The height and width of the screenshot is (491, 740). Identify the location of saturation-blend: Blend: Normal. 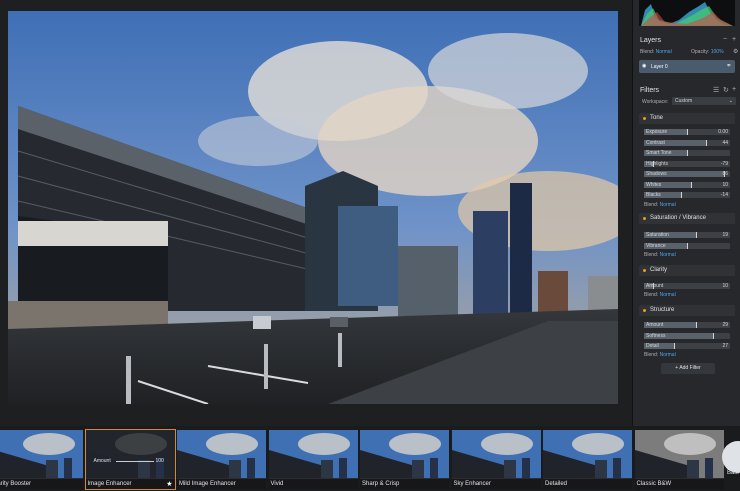
(660, 255).